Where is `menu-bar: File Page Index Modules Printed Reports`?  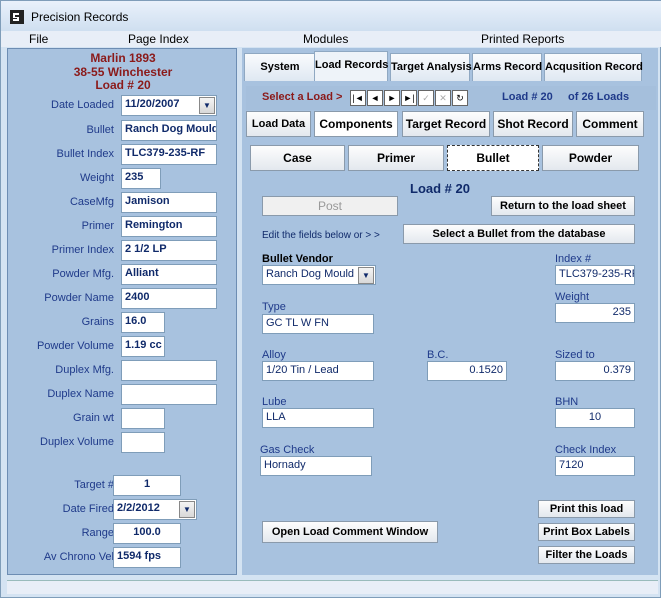 menu-bar: File Page Index Modules Printed Reports is located at coordinates (331, 39).